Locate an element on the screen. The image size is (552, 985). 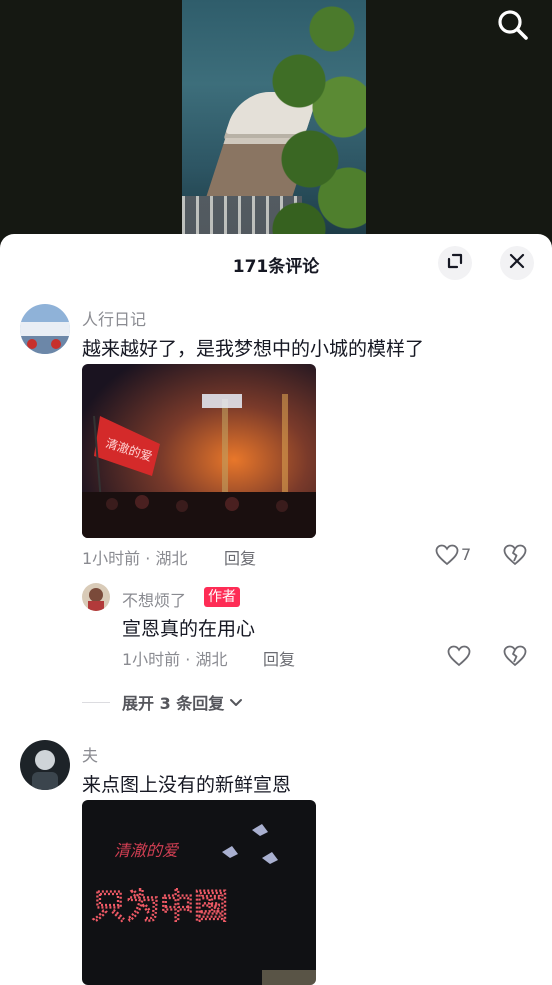
fullscreen-button is located at coordinates (455, 263).